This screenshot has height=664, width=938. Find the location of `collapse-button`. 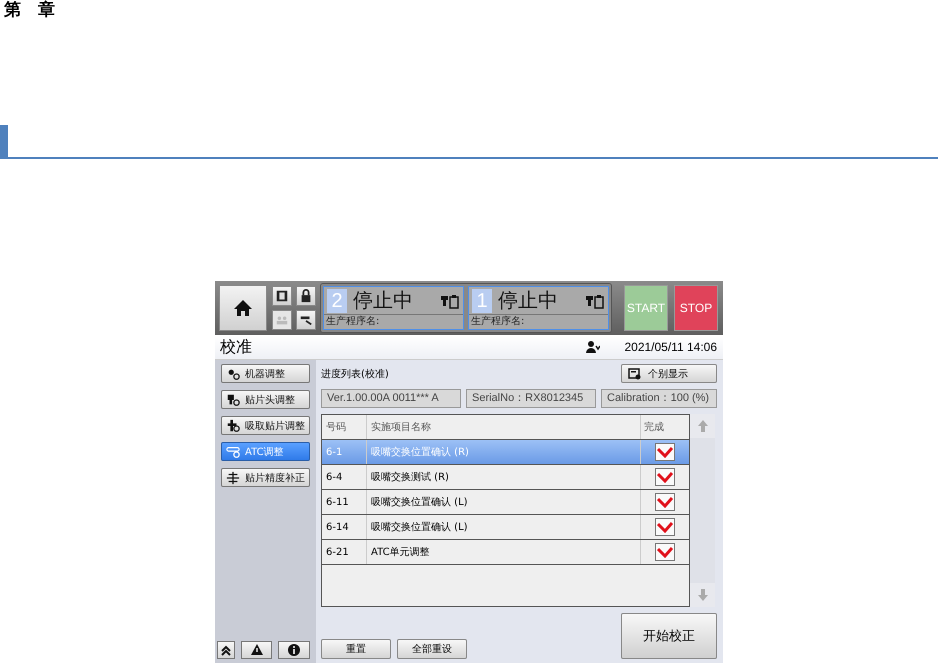

collapse-button is located at coordinates (226, 650).